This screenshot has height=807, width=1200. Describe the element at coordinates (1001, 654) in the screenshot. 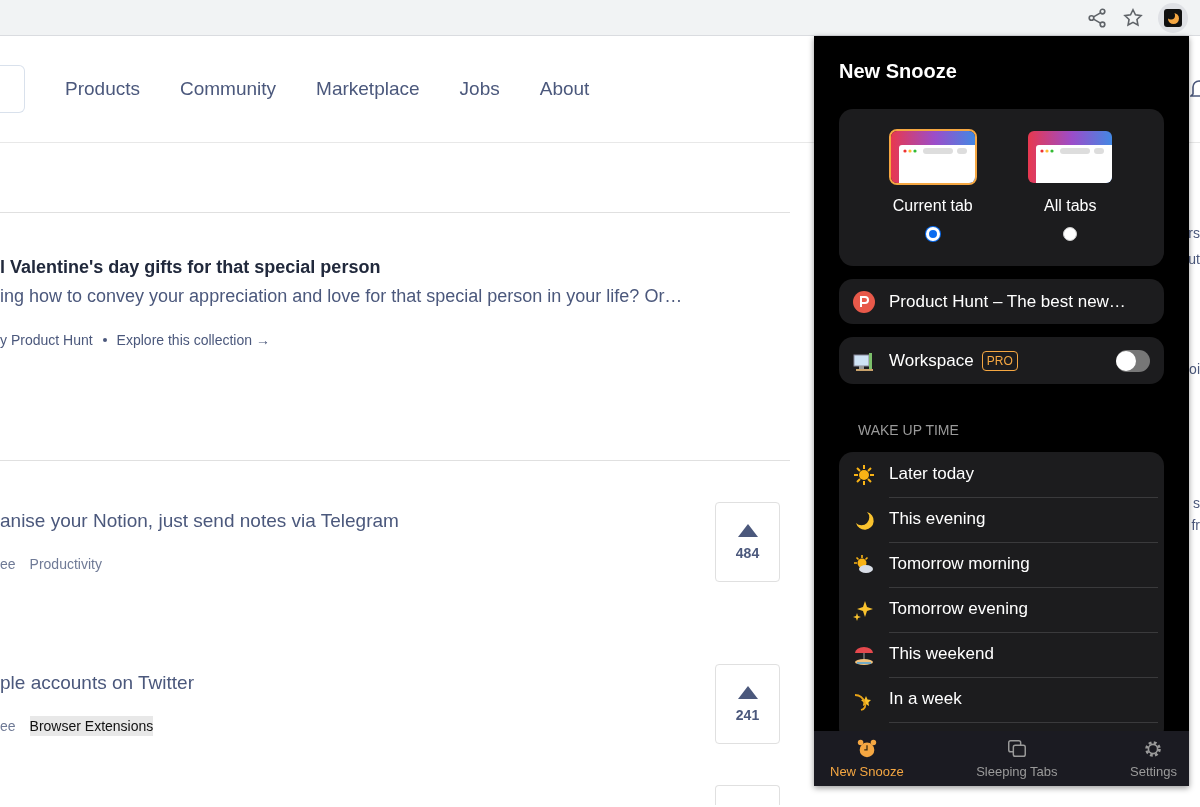

I see `wake-option: This weekend` at that location.